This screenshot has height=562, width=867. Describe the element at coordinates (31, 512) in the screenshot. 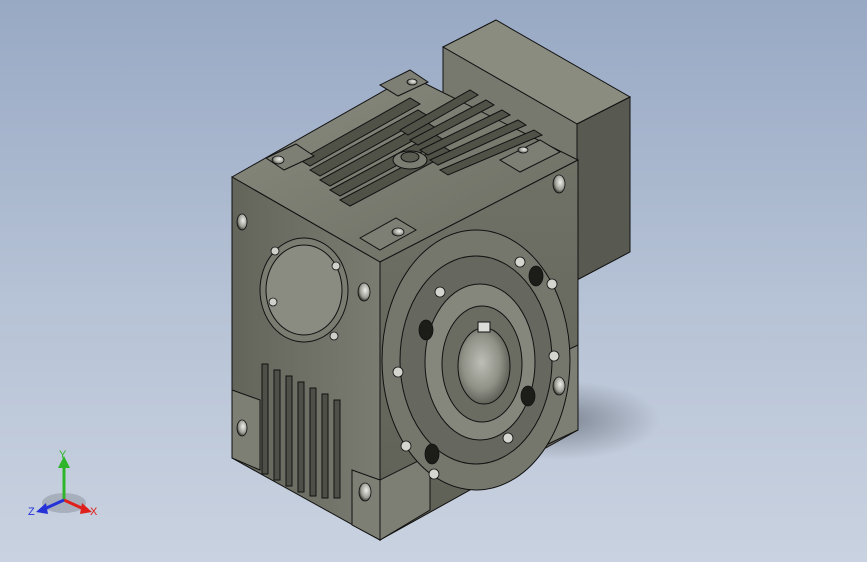

I see `z-axis-label: Z` at that location.